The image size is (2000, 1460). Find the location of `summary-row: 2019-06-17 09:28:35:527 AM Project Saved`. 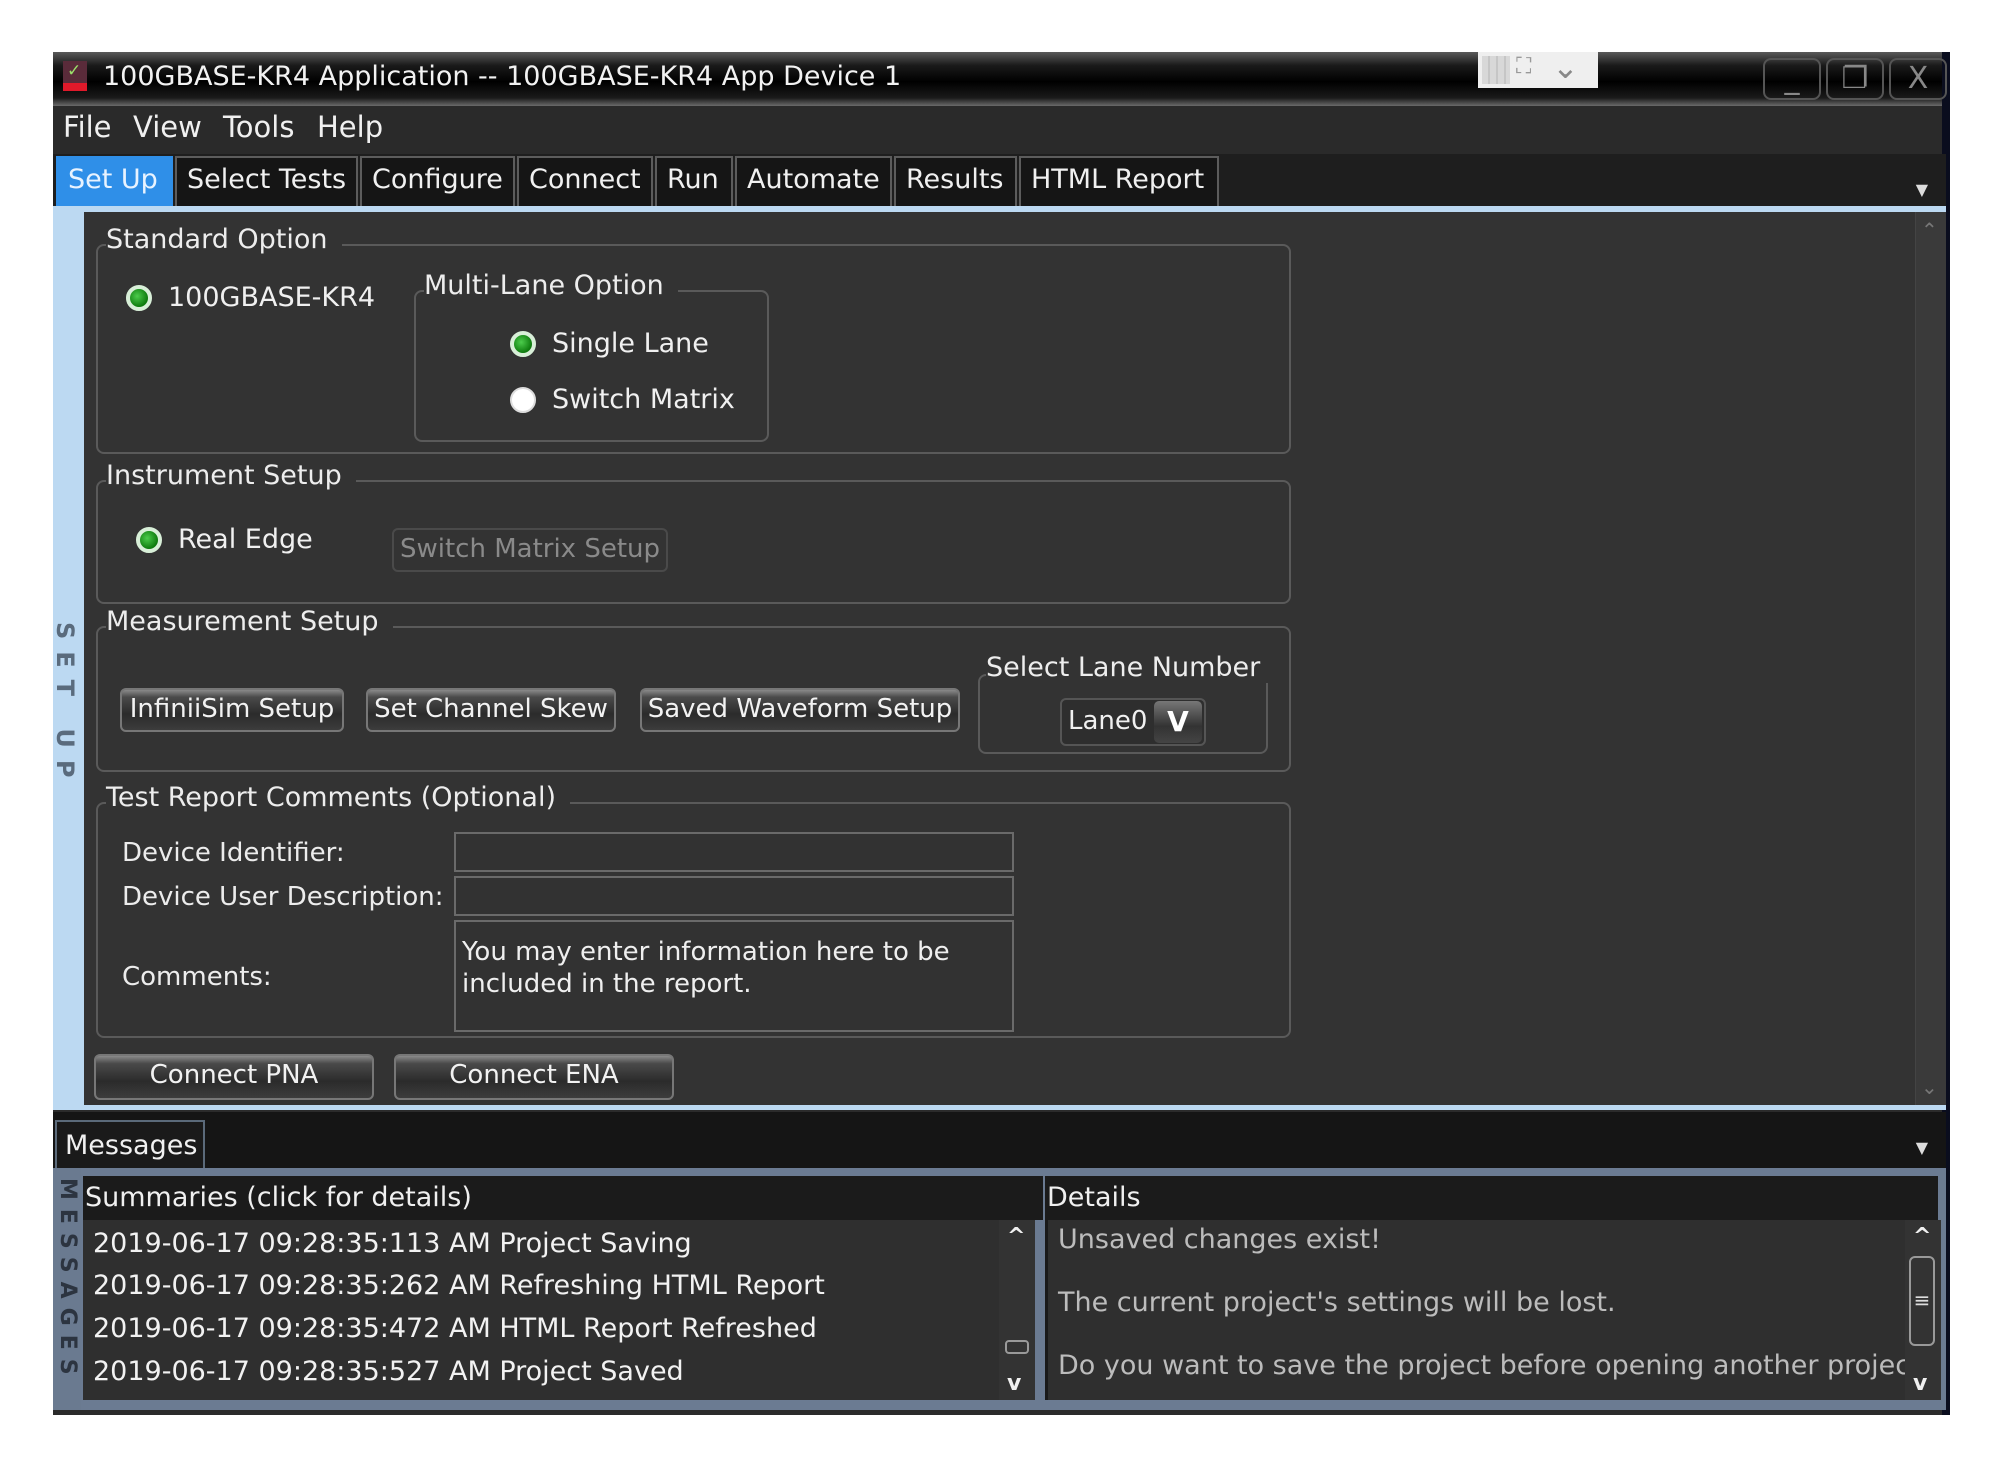

summary-row: 2019-06-17 09:28:35:527 AM Project Saved is located at coordinates (388, 1371).